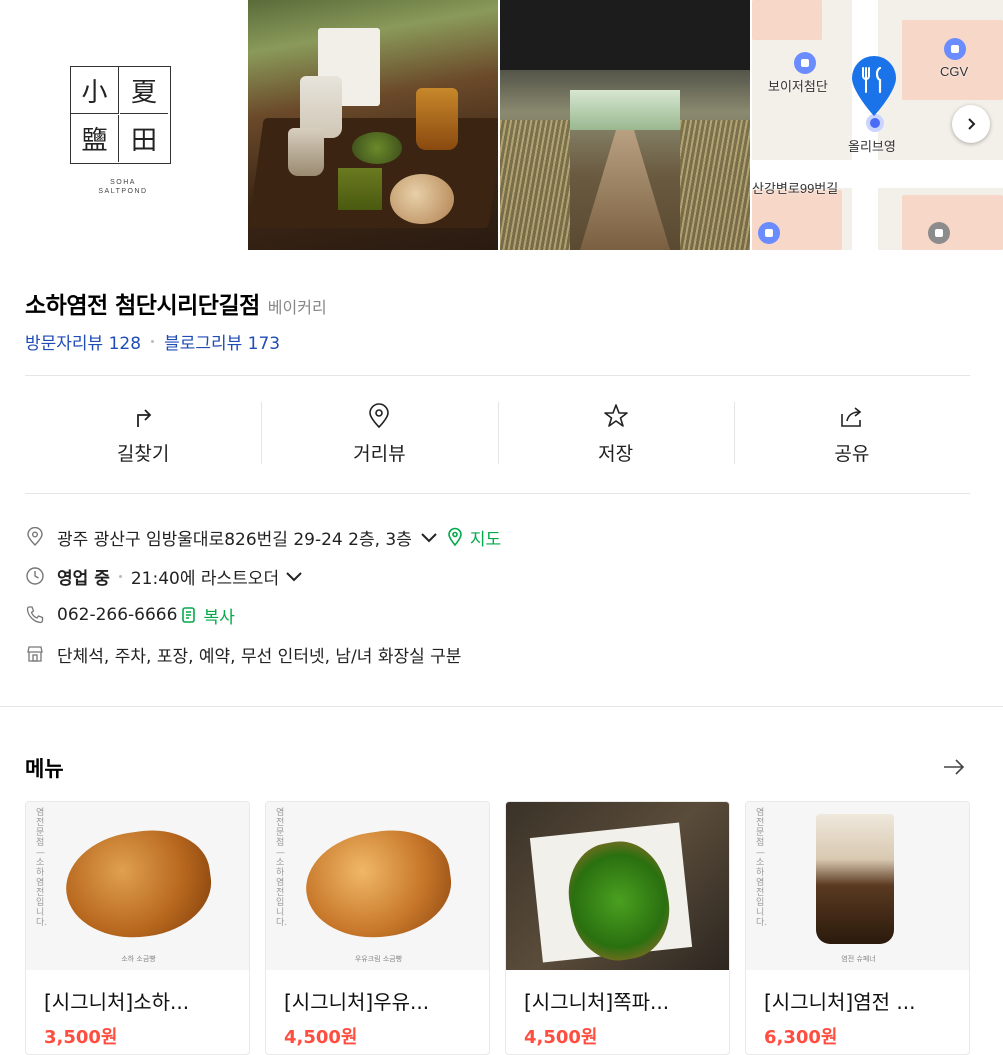  I want to click on copy-phone-button: 복사, so click(218, 615).